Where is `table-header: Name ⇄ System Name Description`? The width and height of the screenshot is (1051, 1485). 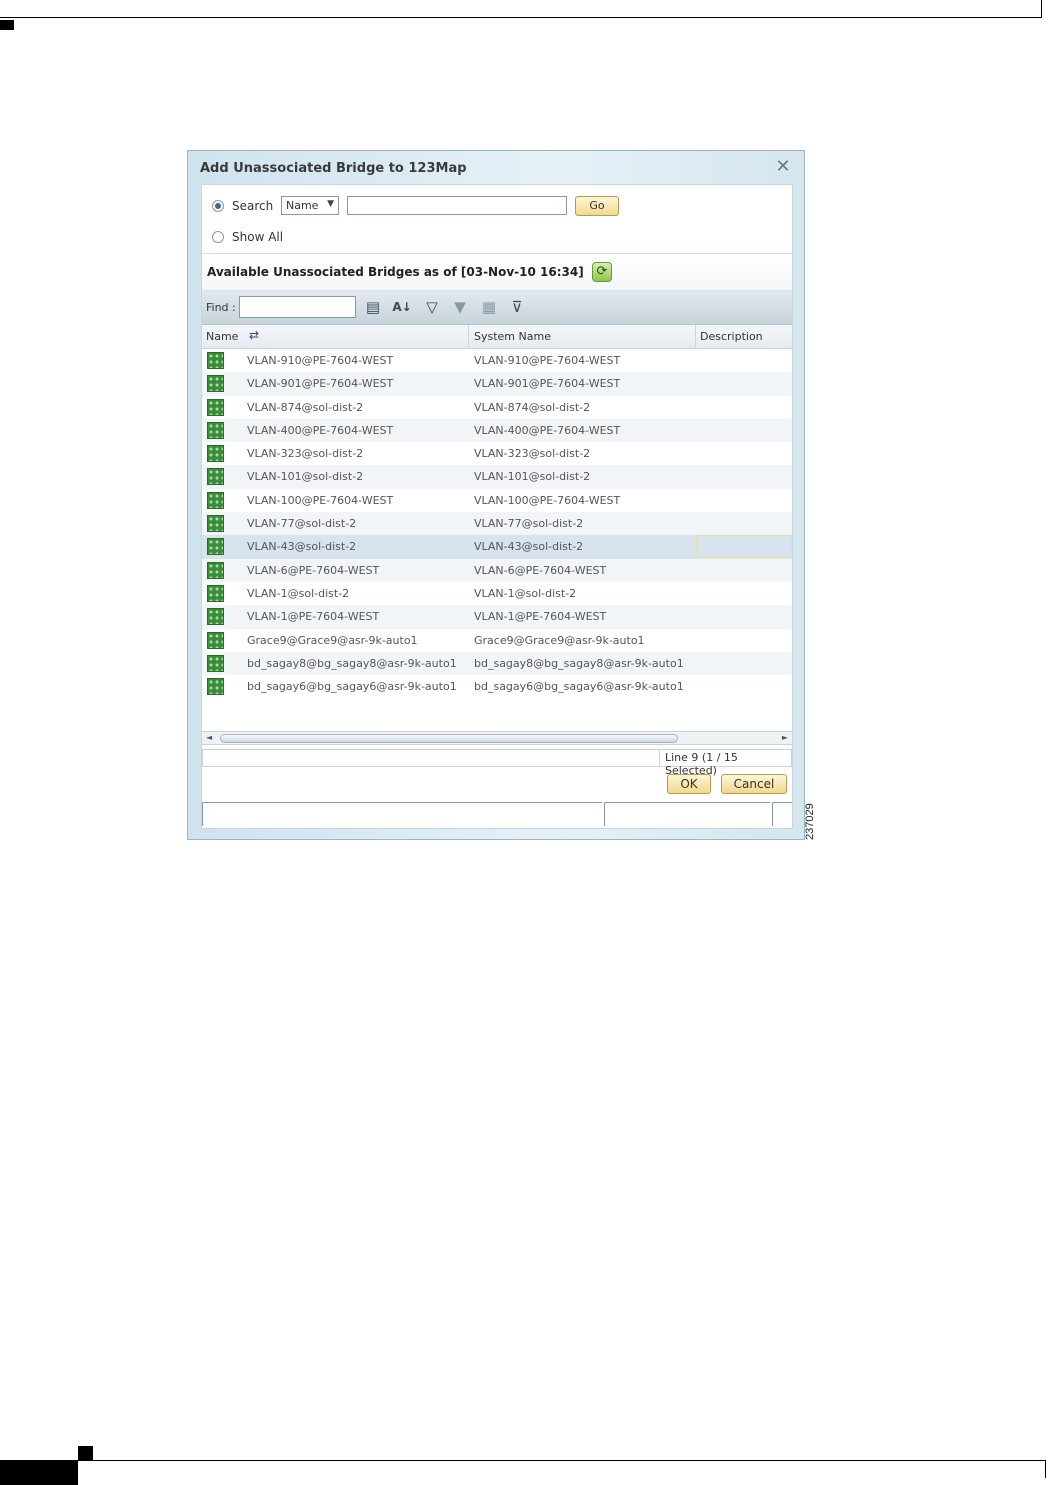
table-header: Name ⇄ System Name Description is located at coordinates (497, 337).